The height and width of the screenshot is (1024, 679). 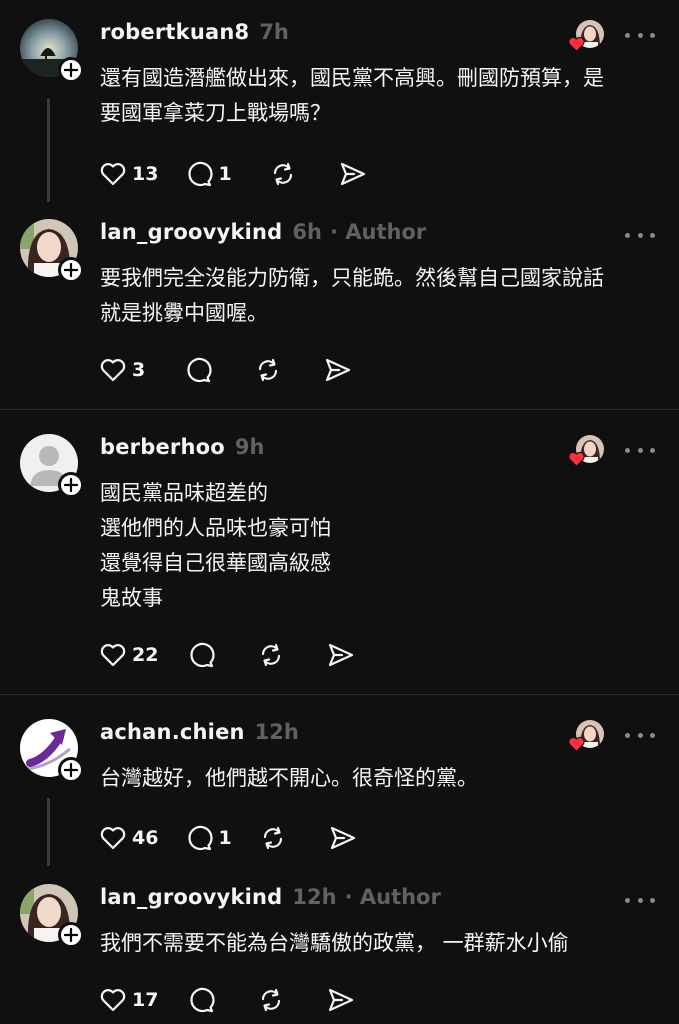 I want to click on like-count: 17, so click(x=145, y=1000).